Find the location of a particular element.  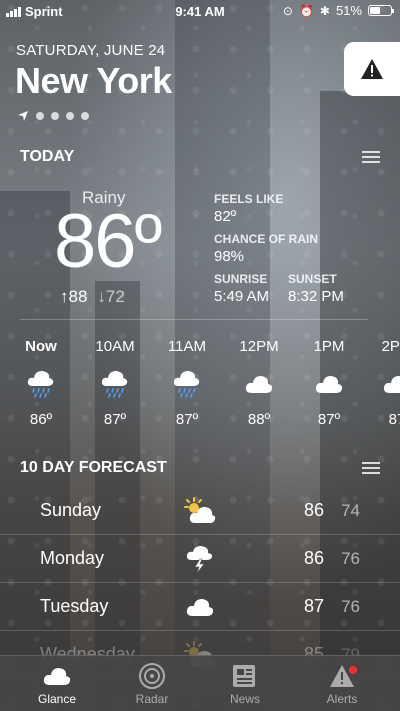

tab-label: News is located at coordinates (244, 699).